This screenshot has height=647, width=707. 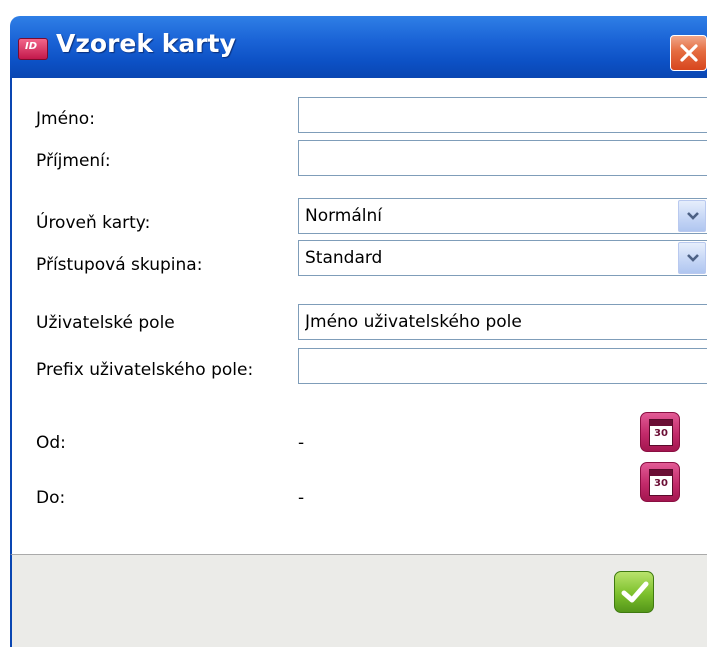 What do you see at coordinates (119, 265) in the screenshot?
I see `access-group-label: Přístupová skupina:` at bounding box center [119, 265].